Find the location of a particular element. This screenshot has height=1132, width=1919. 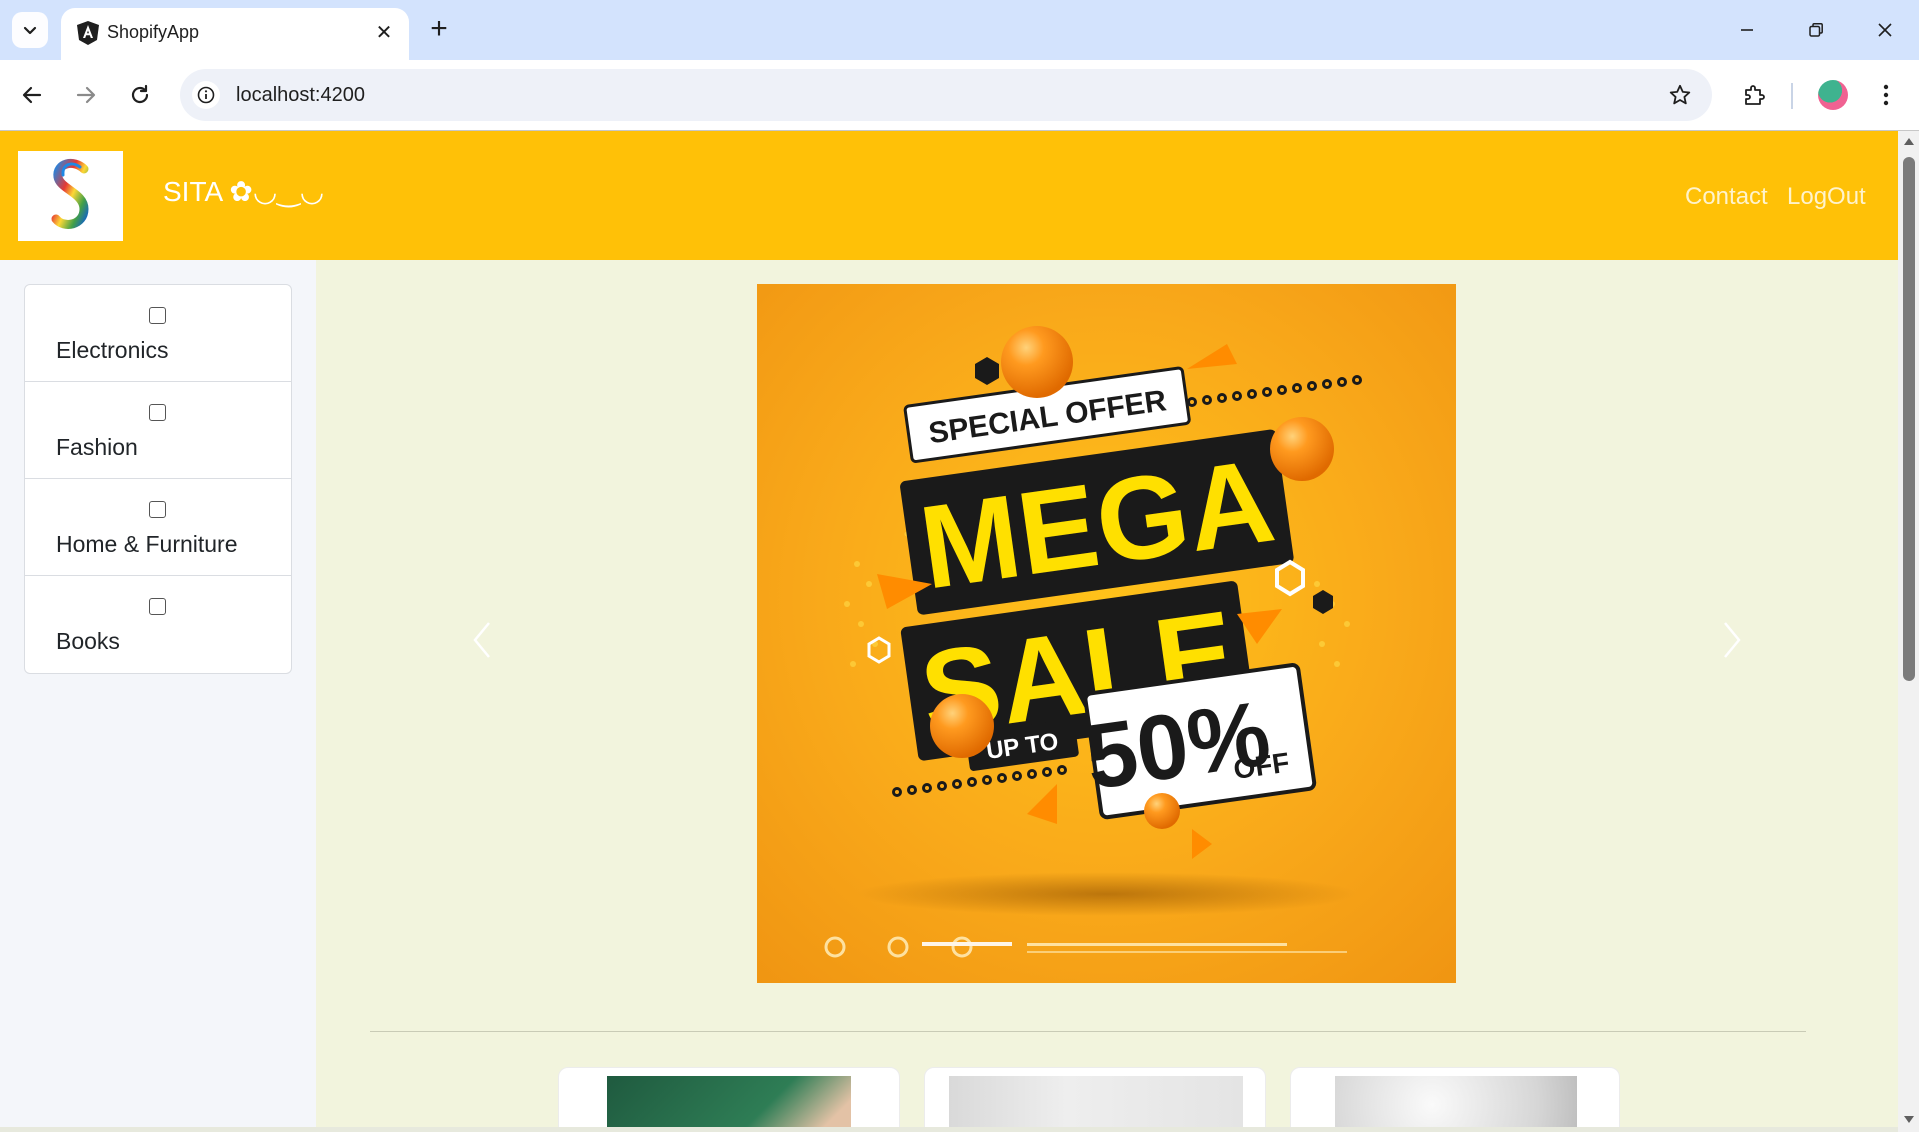

close-icon is located at coordinates (1885, 30).